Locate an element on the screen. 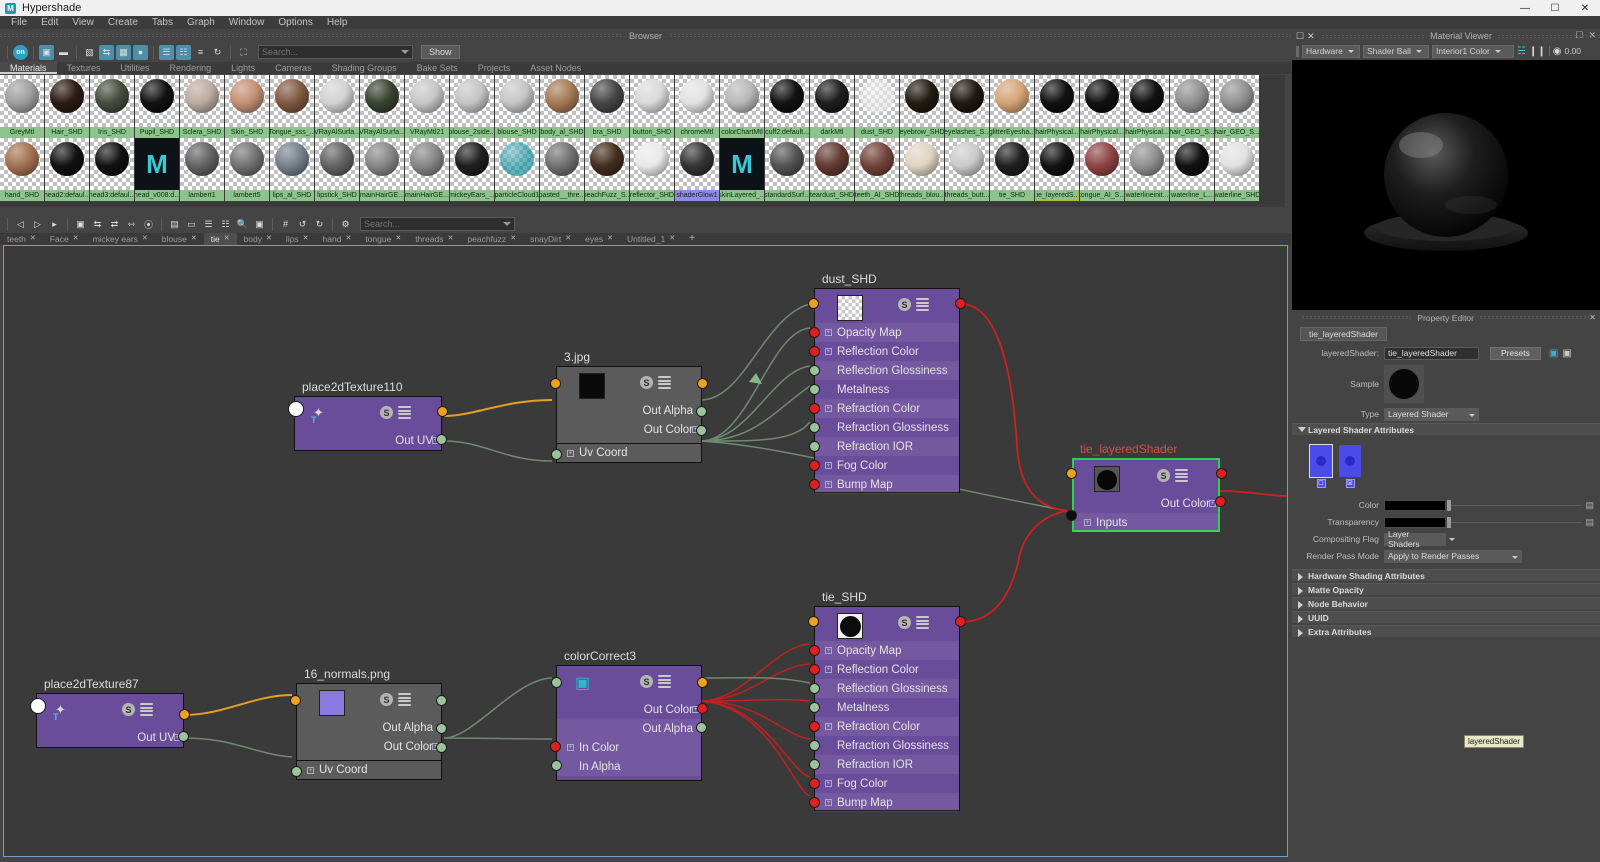 Image resolution: width=1600 pixels, height=862 pixels. show-all-attributes-icon: ☷ is located at coordinates (183, 52).